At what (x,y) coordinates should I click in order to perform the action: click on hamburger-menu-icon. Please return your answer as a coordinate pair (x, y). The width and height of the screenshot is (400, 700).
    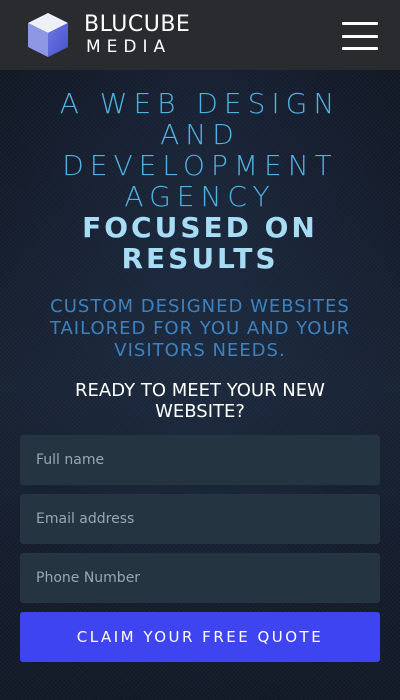
    Looking at the image, I should click on (360, 36).